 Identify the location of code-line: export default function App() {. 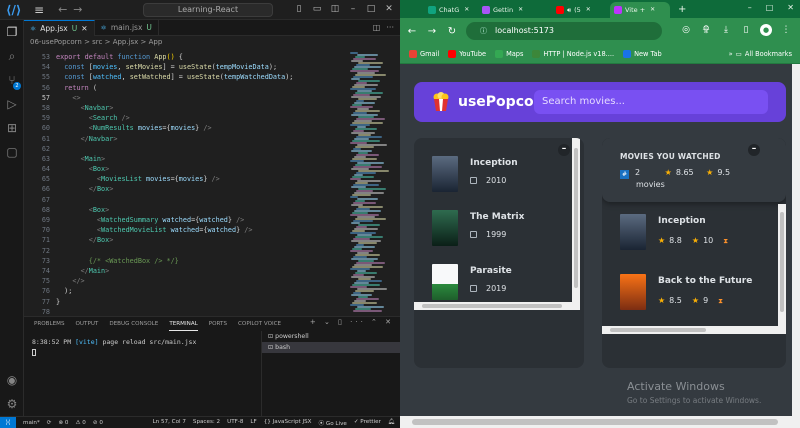
(201, 57).